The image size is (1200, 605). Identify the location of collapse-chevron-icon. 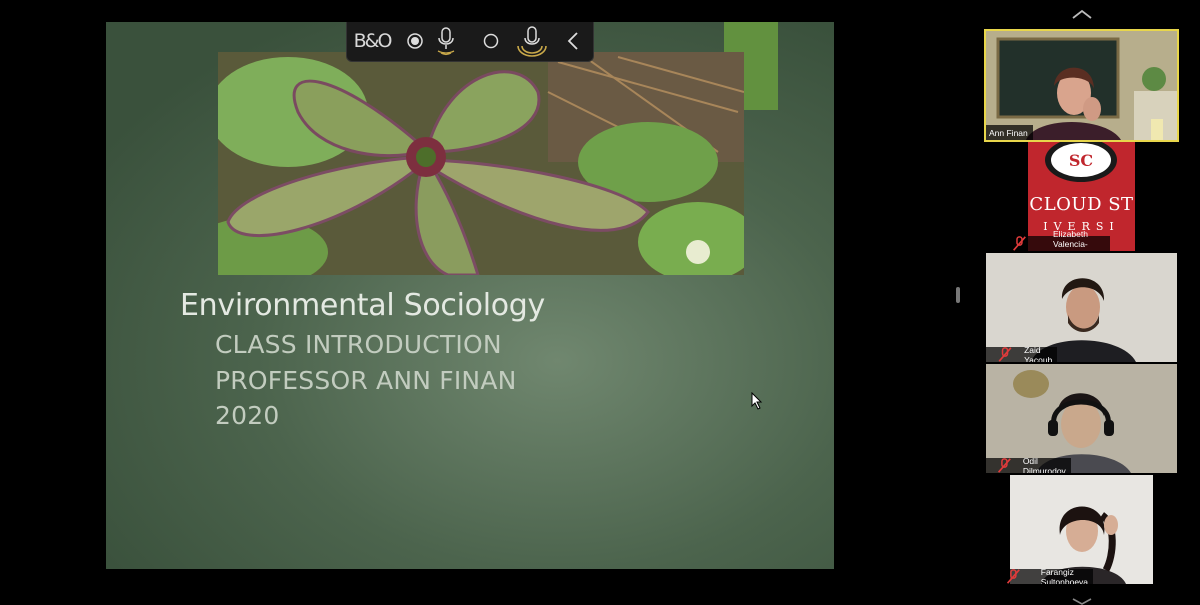
(573, 41).